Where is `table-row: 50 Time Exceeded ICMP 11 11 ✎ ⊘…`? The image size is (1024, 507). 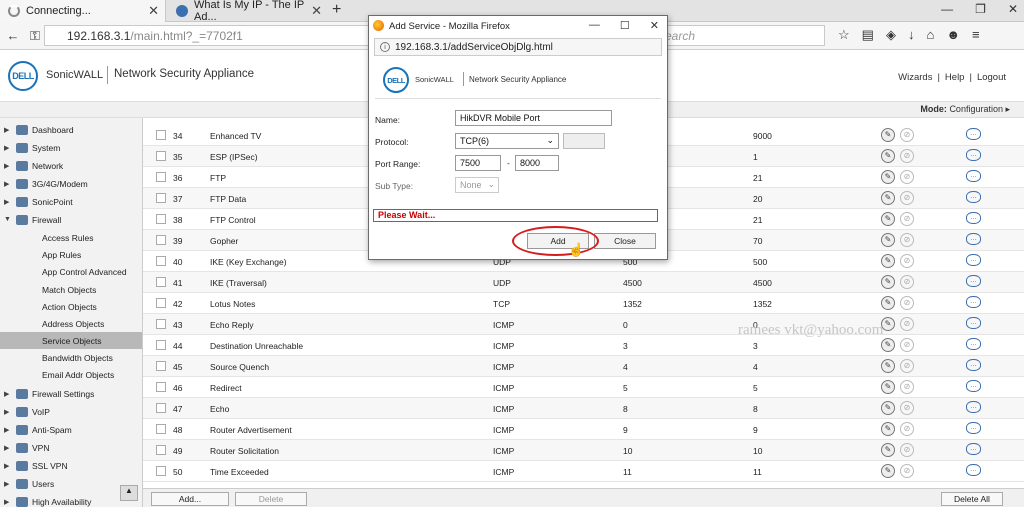 table-row: 50 Time Exceeded ICMP 11 11 ✎ ⊘… is located at coordinates (583, 471).